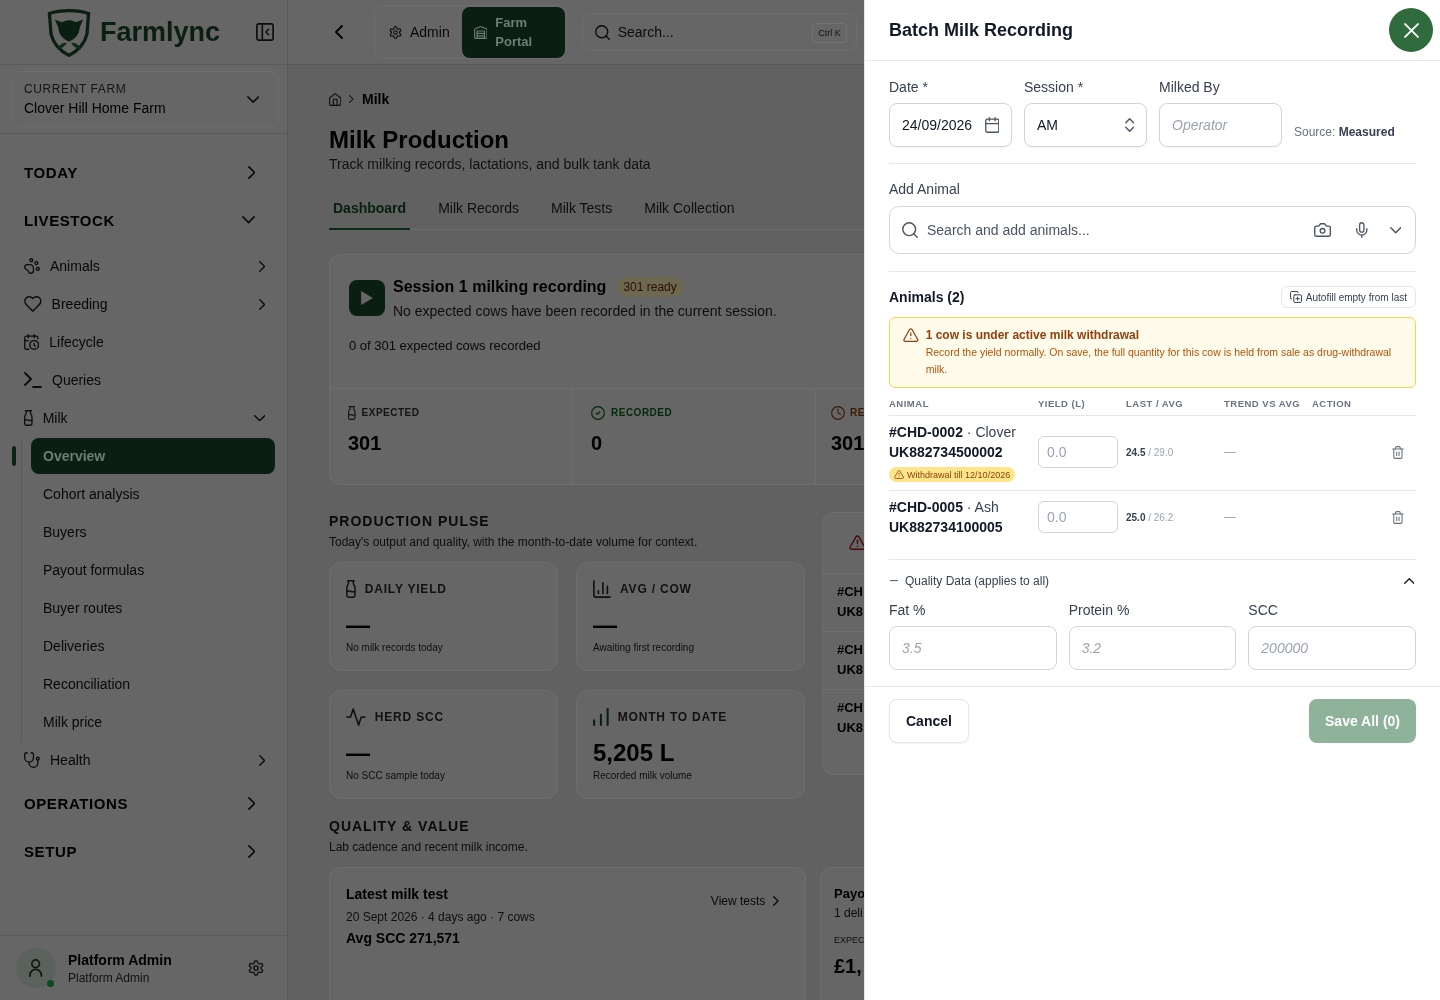 The height and width of the screenshot is (1000, 1440). I want to click on nav-item: Animals, so click(143, 266).